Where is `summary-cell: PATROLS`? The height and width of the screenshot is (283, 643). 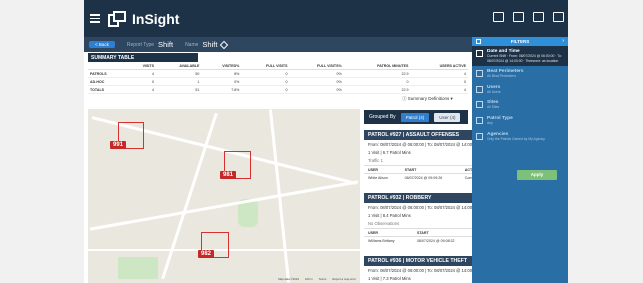 summary-cell: PATROLS is located at coordinates (107, 73).